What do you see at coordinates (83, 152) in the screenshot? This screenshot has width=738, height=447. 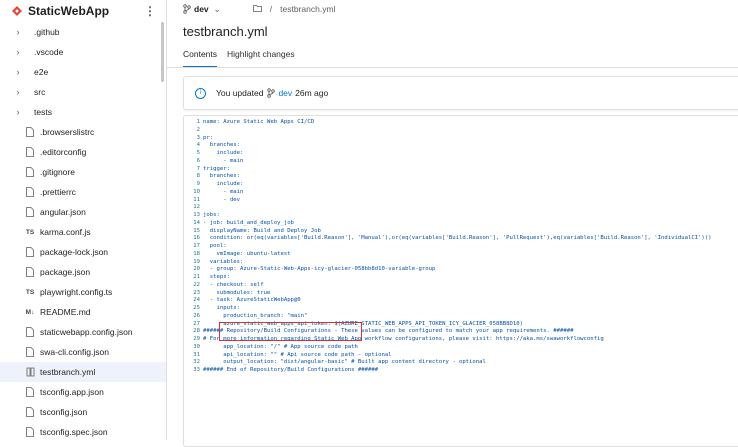 I see `tree-file: .editorconfig` at bounding box center [83, 152].